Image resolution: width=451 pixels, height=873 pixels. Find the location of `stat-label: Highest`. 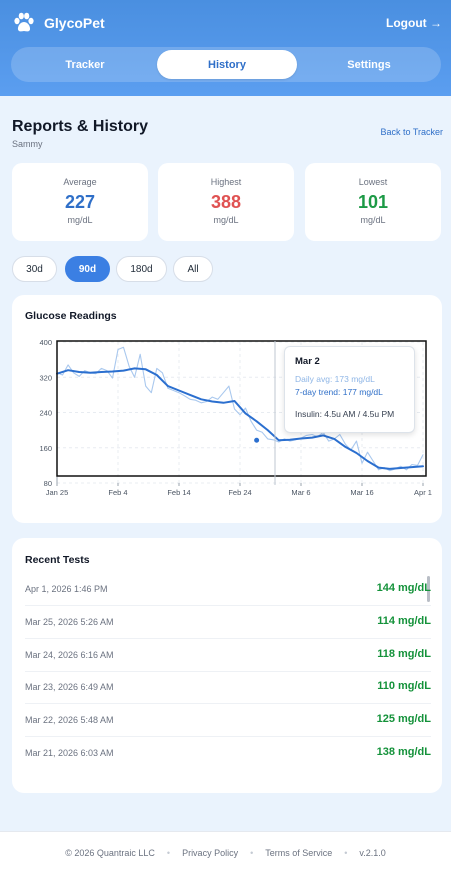

stat-label: Highest is located at coordinates (226, 182).